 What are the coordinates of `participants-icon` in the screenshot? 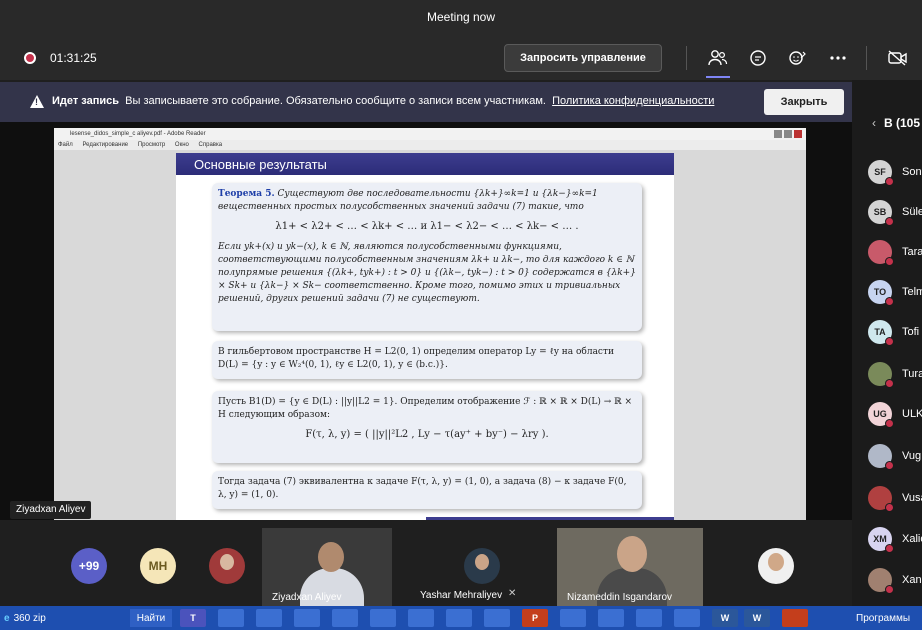 It's located at (718, 62).